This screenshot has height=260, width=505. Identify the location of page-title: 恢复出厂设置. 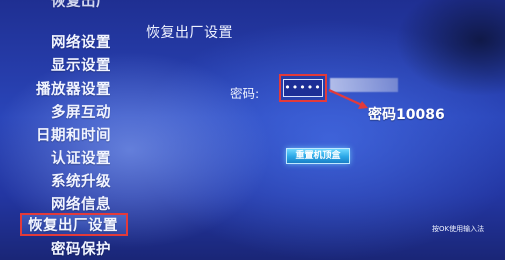
(189, 33).